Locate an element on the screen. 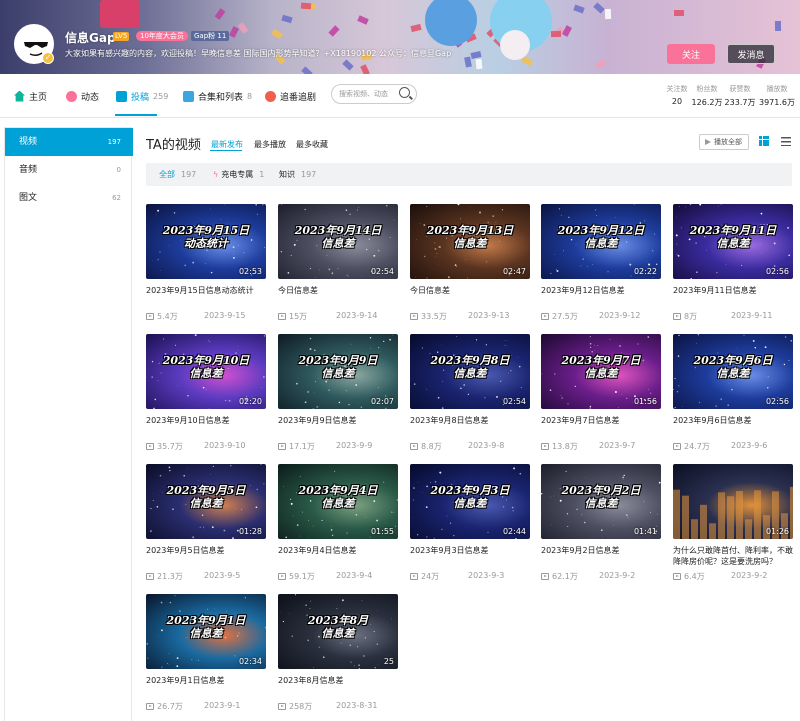 The width and height of the screenshot is (800, 721). filter-charge: ϟ 充电专属 1 is located at coordinates (238, 174).